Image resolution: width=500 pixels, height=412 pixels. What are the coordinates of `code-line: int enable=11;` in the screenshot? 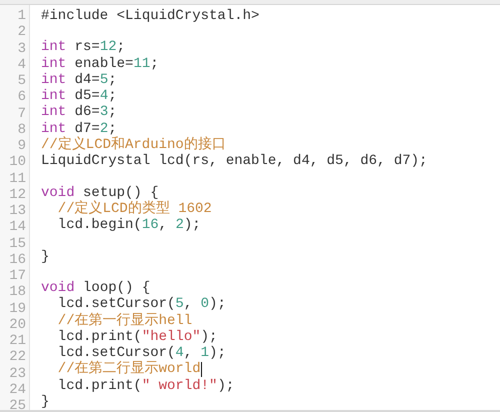 It's located at (100, 64).